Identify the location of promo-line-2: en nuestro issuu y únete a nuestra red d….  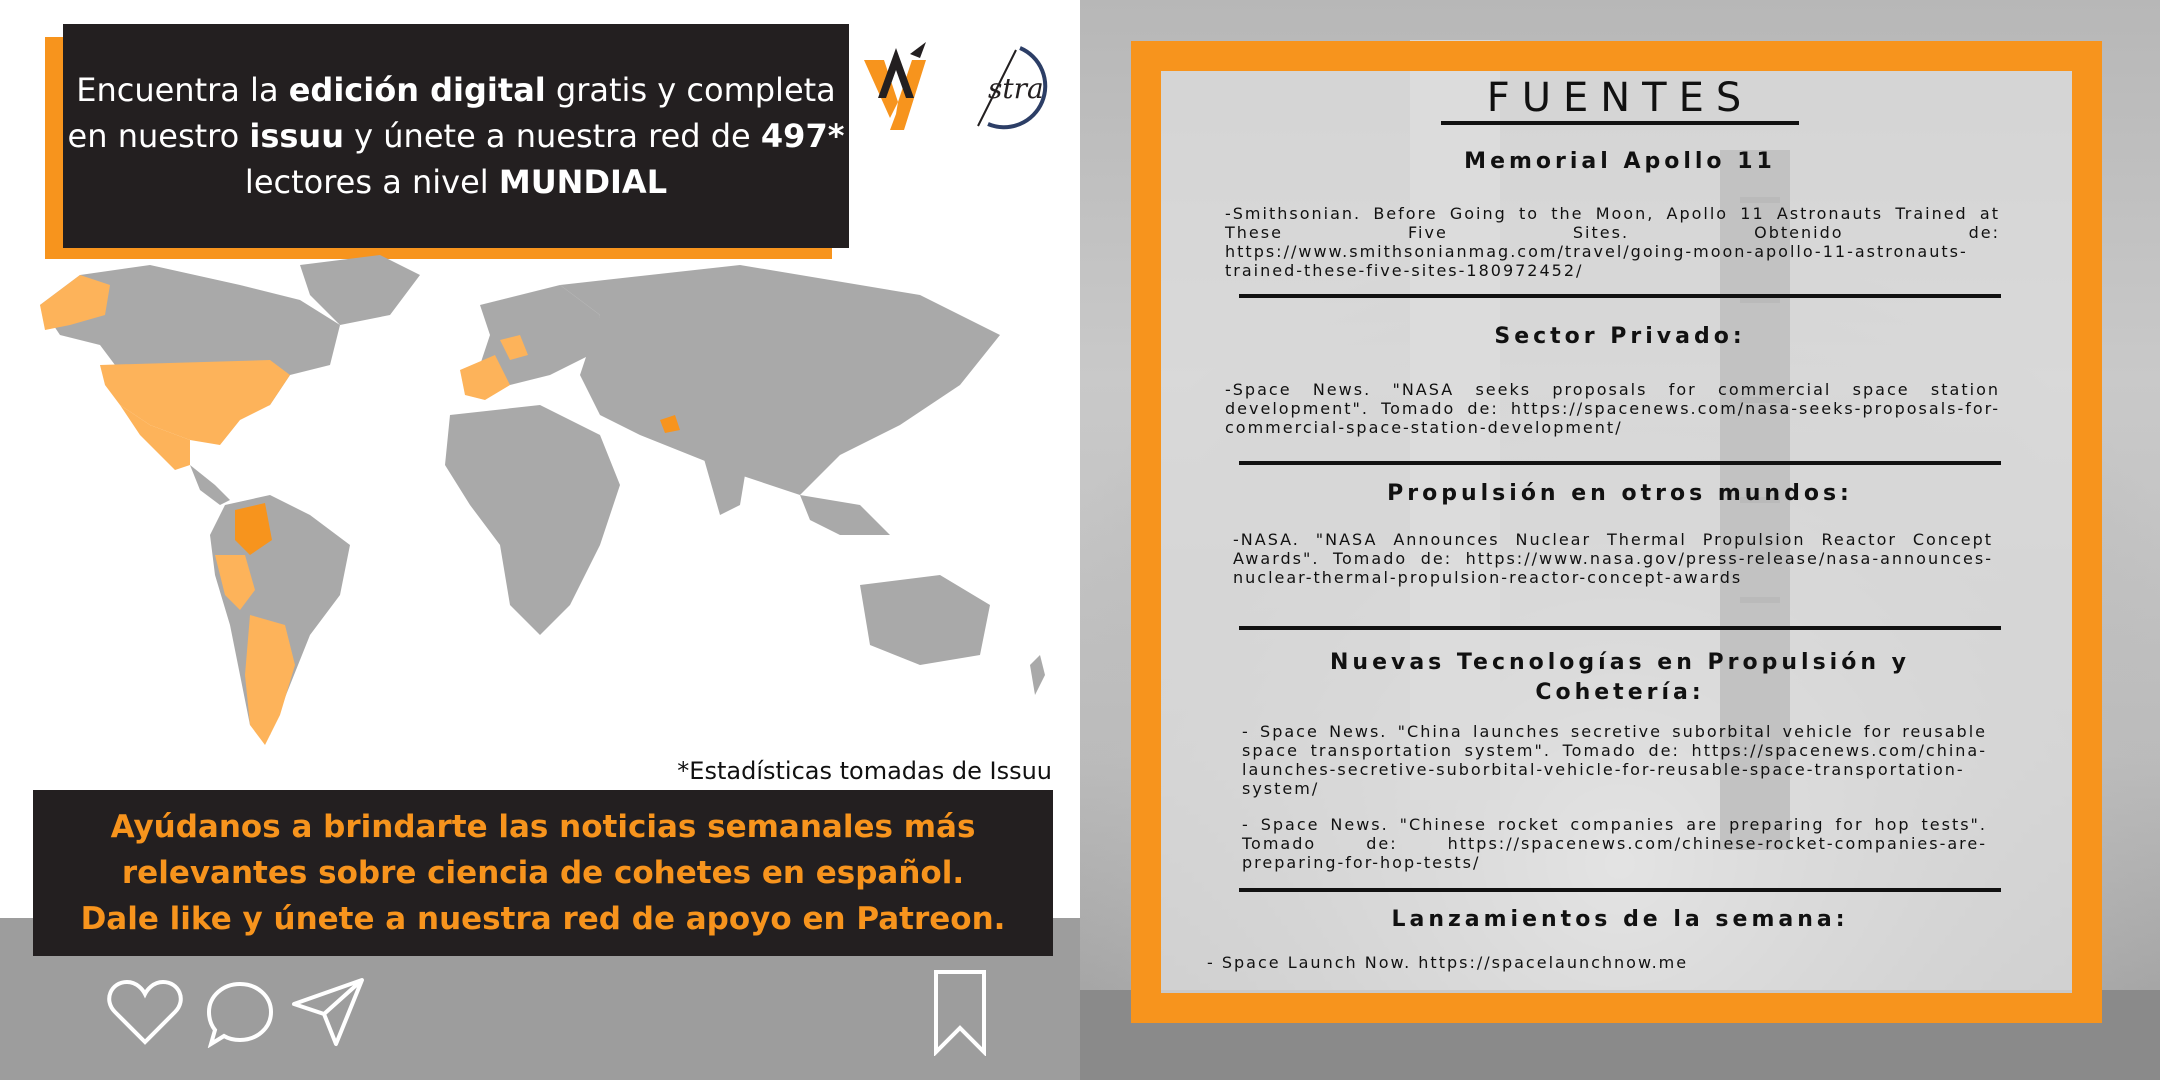
(456, 136).